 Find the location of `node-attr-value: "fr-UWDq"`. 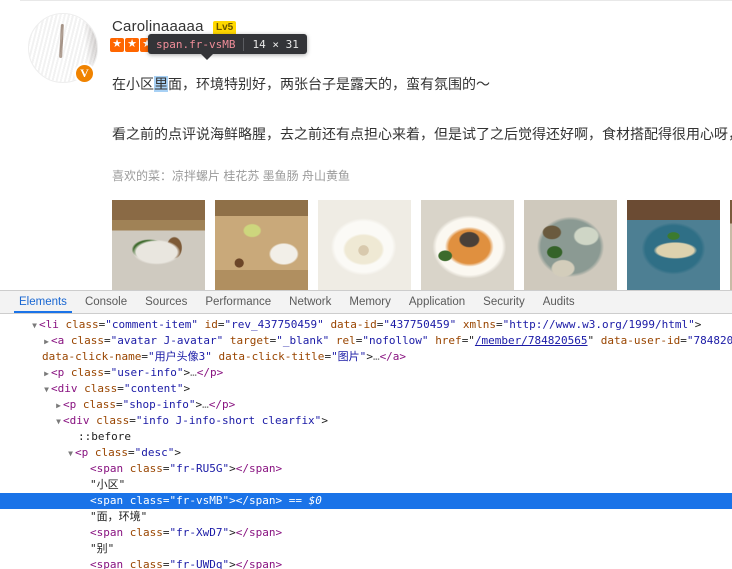

node-attr-value: "fr-UWDq" is located at coordinates (199, 563).